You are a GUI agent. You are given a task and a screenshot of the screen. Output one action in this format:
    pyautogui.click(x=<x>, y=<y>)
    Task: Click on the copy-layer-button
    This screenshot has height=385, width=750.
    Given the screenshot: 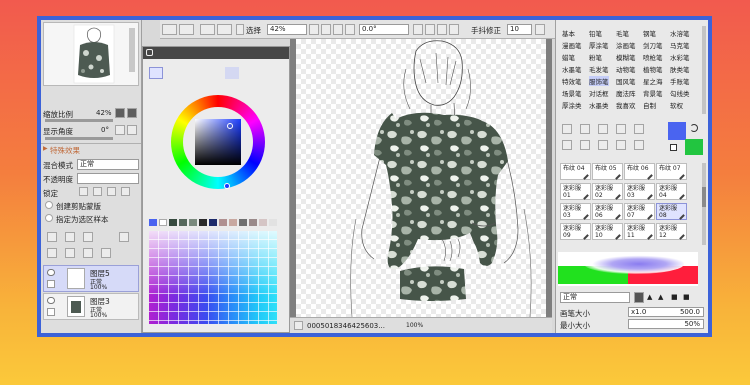 What is the action you would take?
    pyautogui.click(x=70, y=237)
    